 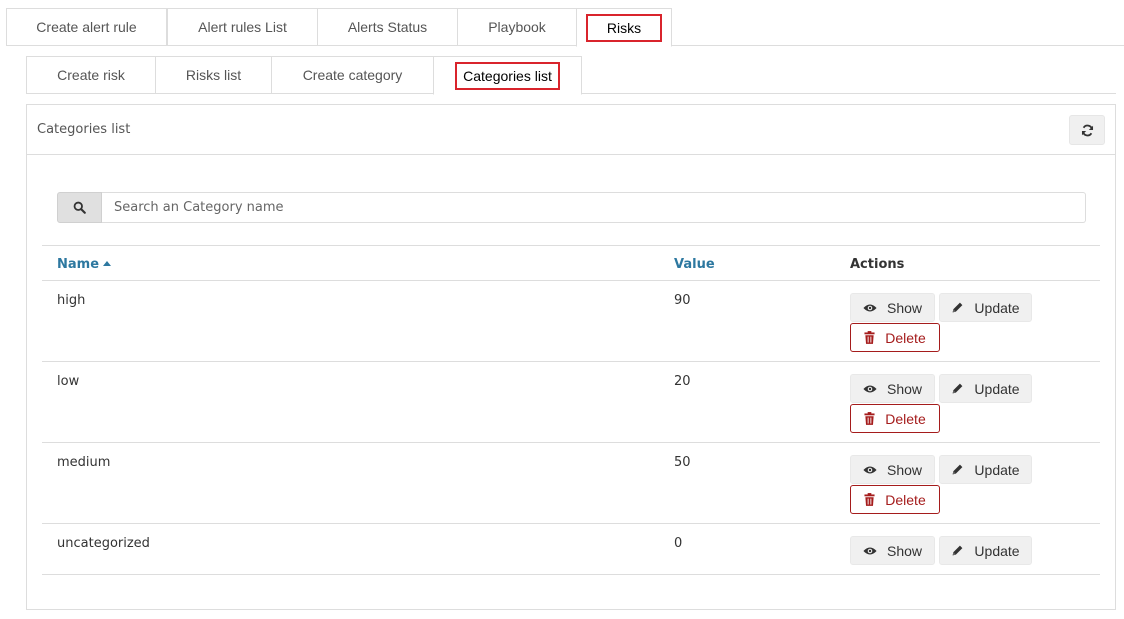 I want to click on search-button, so click(x=79, y=207).